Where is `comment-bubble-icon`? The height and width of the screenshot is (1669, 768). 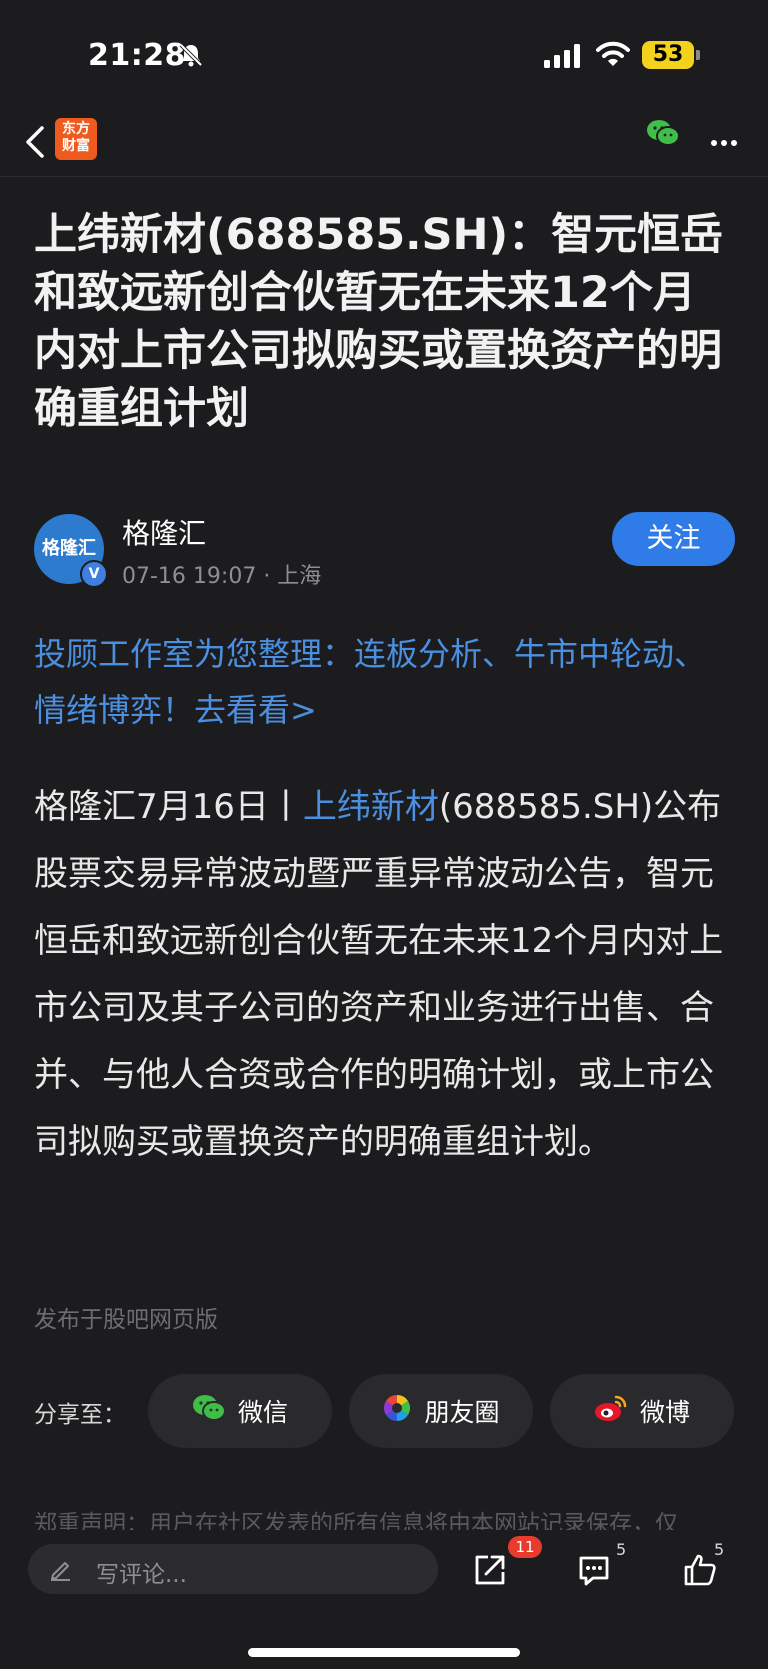 comment-bubble-icon is located at coordinates (594, 1571).